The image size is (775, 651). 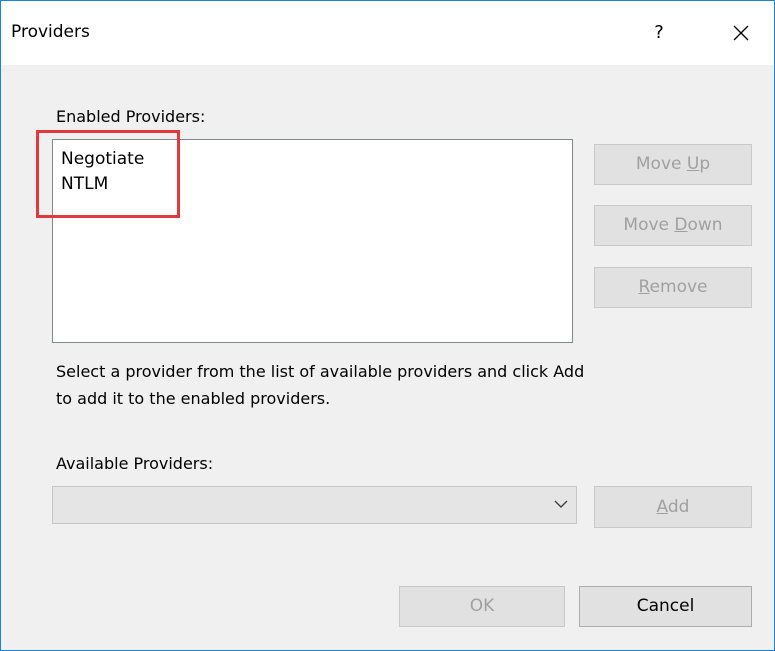 What do you see at coordinates (673, 287) in the screenshot?
I see `remove-button: Remove` at bounding box center [673, 287].